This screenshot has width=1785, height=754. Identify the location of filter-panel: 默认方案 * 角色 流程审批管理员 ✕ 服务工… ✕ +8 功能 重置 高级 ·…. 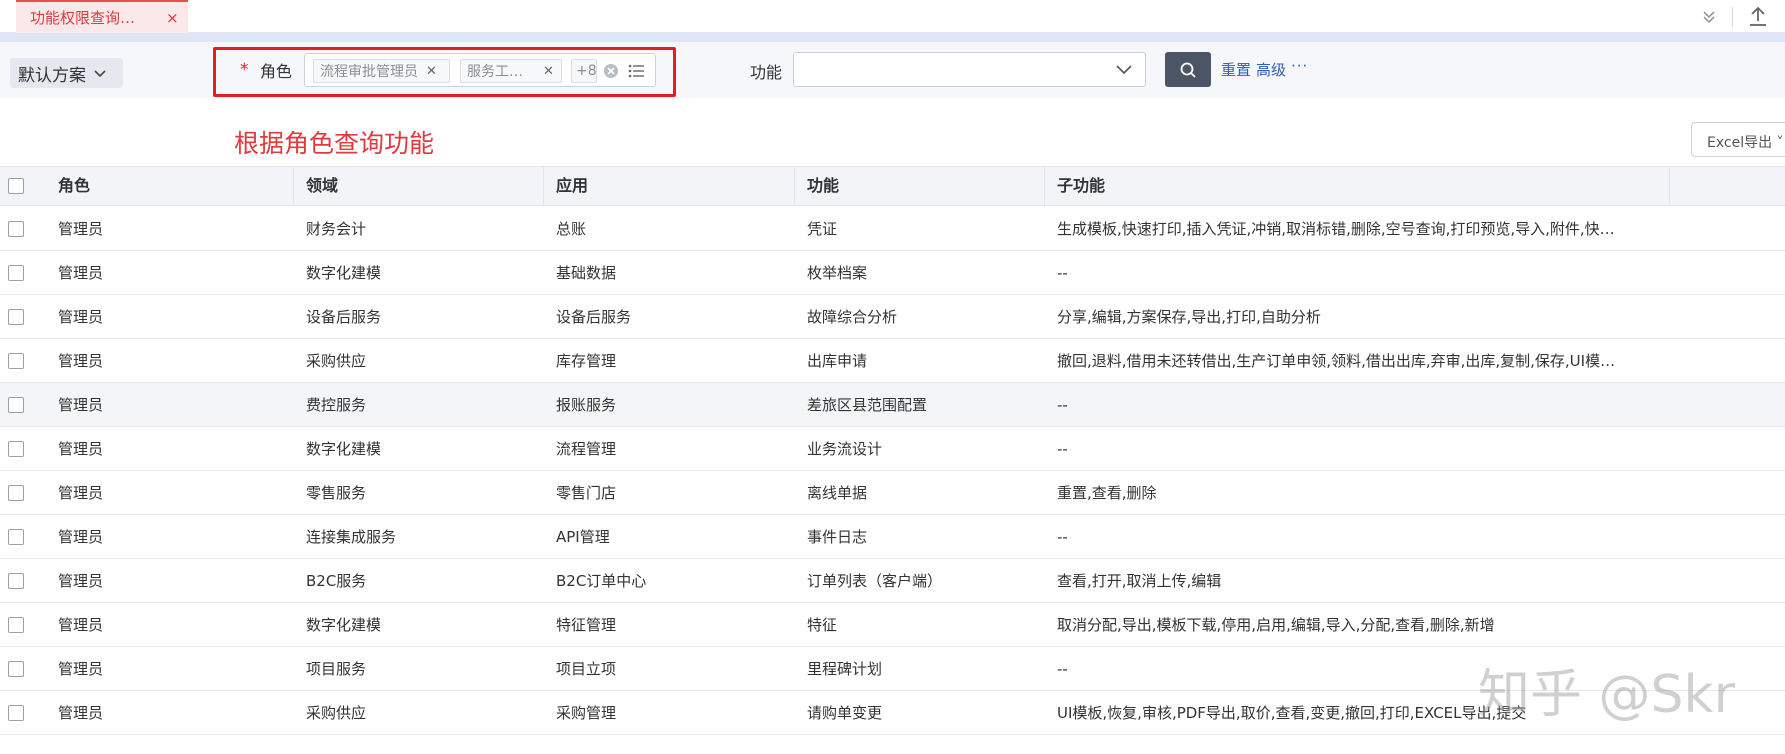
(892, 70).